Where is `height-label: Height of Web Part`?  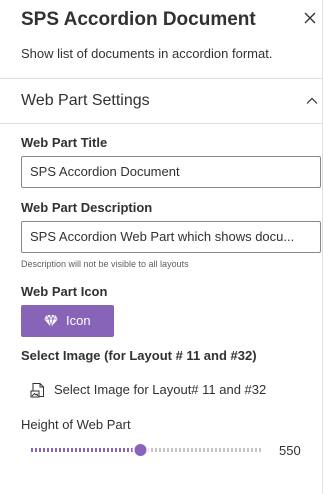 height-label: Height of Web Part is located at coordinates (76, 424).